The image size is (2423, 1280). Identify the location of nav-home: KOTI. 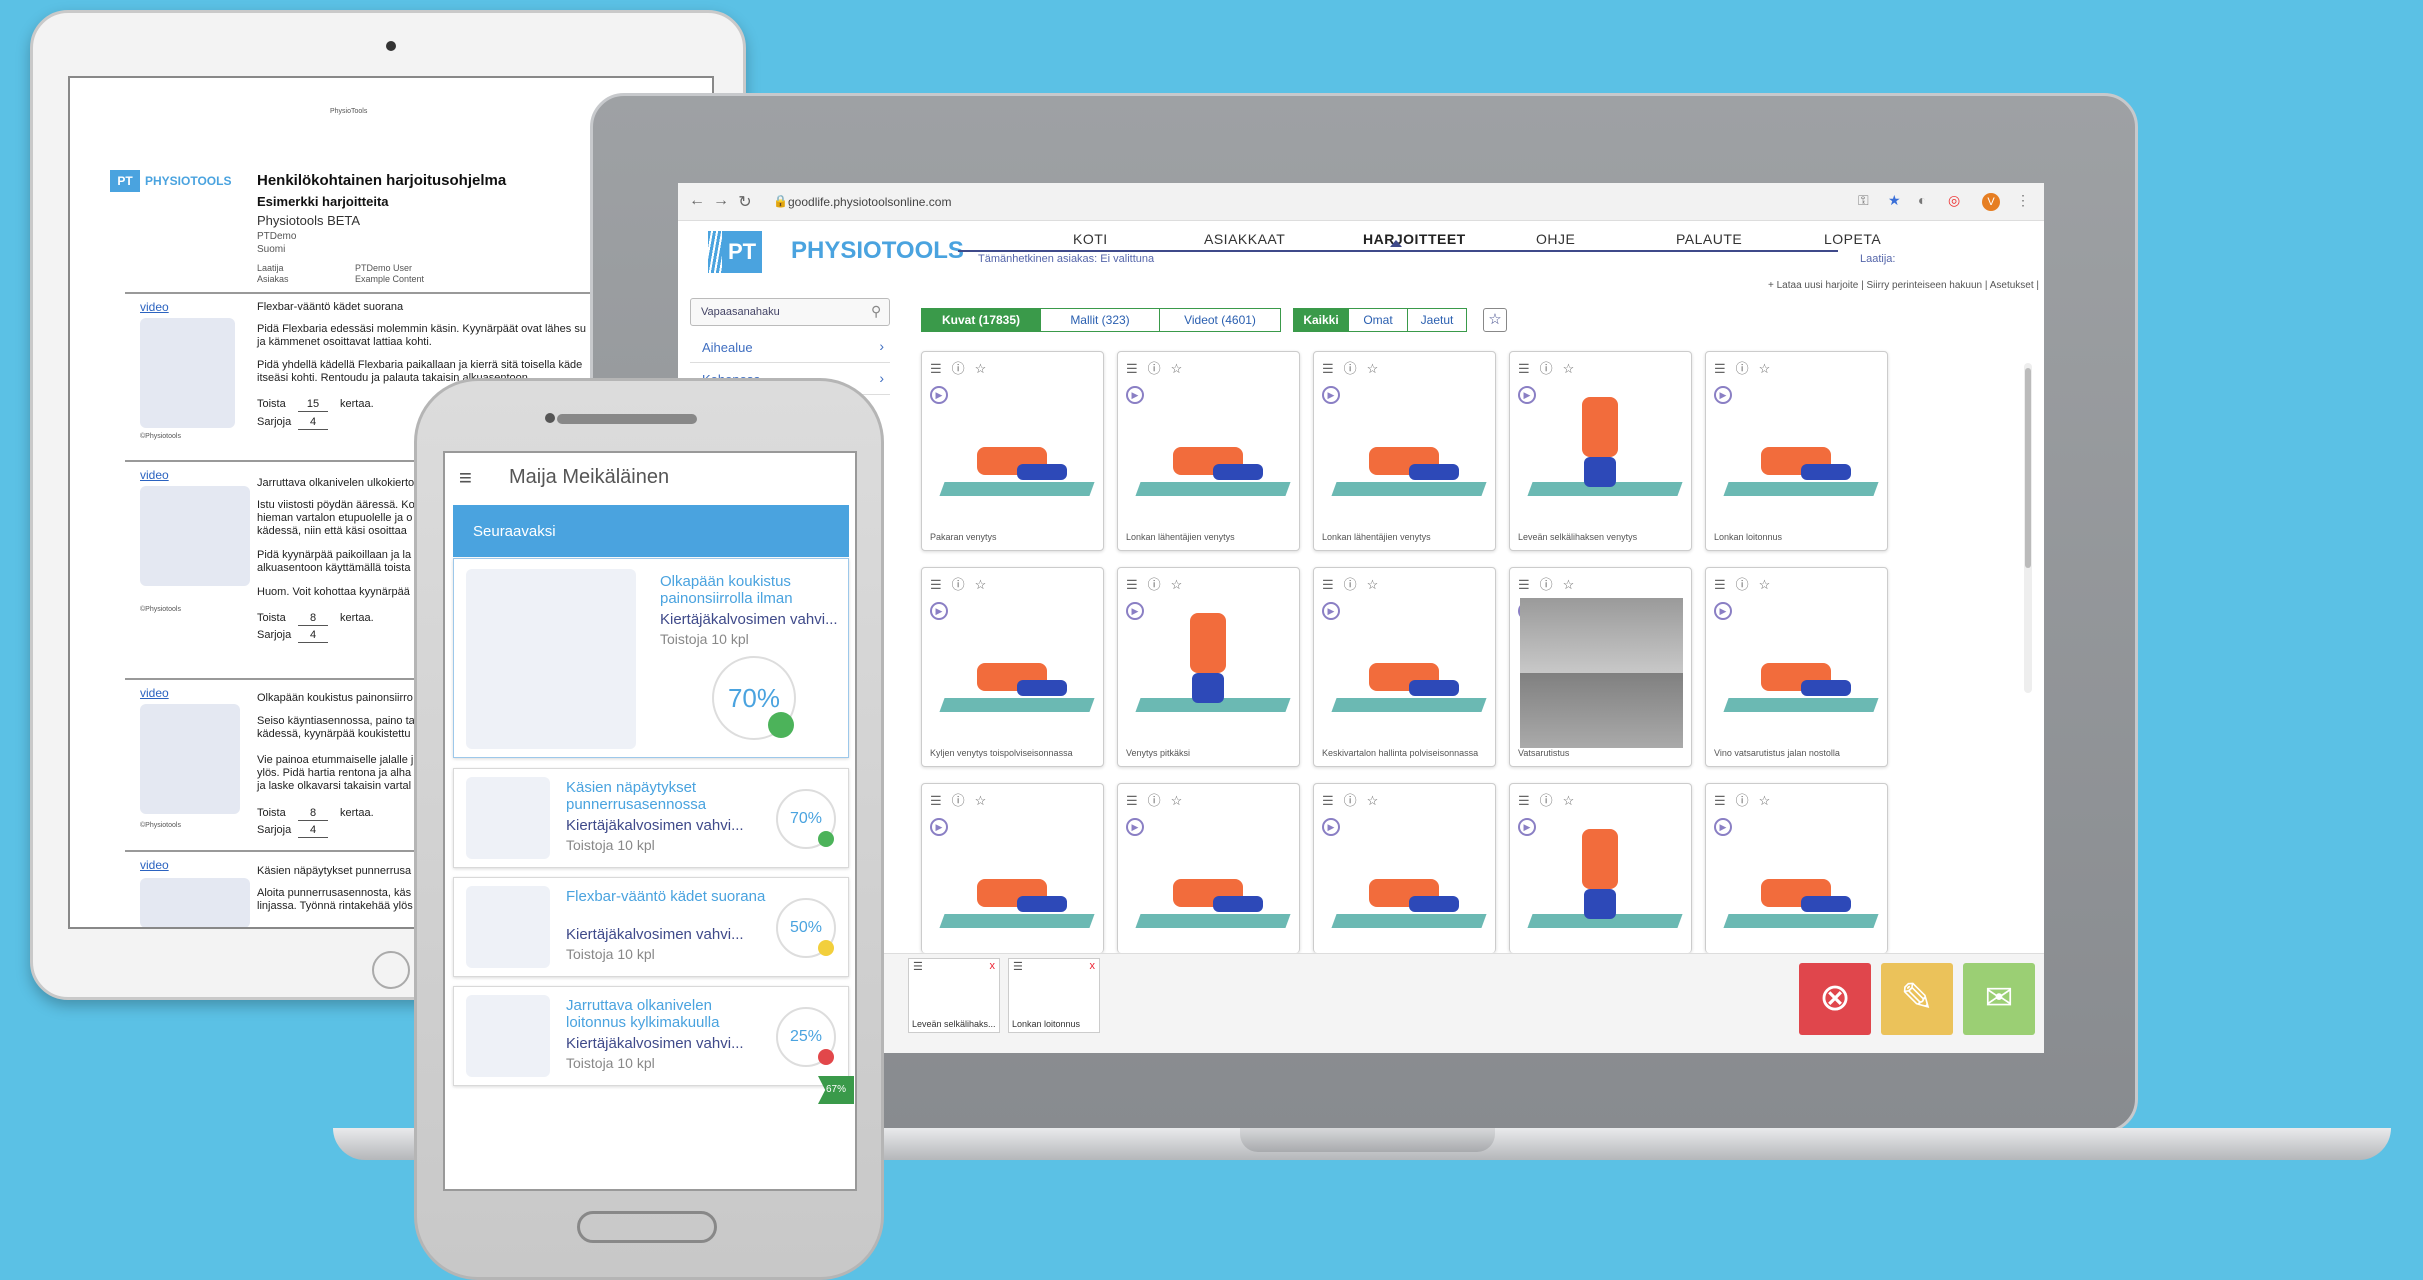
(1090, 239).